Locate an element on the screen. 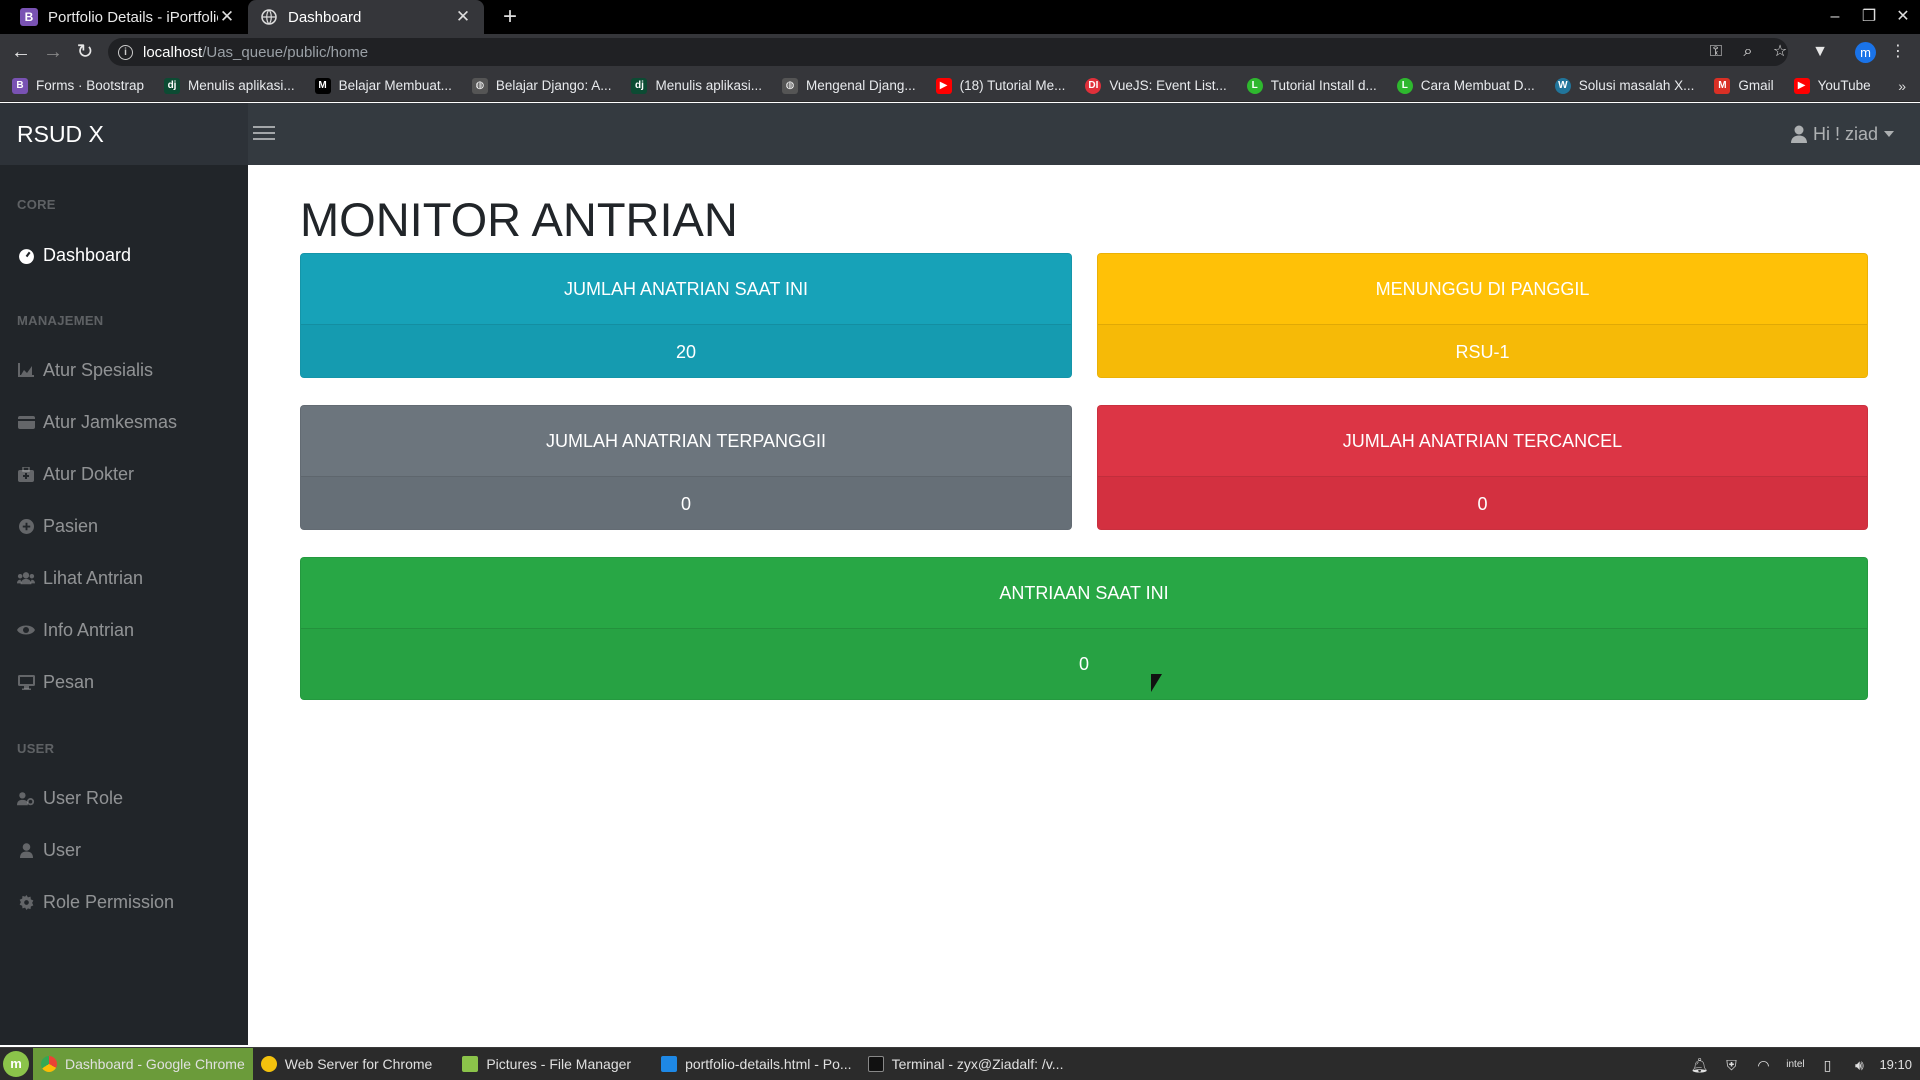 Image resolution: width=1920 pixels, height=1080 pixels. shield-icon: ⛨ is located at coordinates (1731, 1065).